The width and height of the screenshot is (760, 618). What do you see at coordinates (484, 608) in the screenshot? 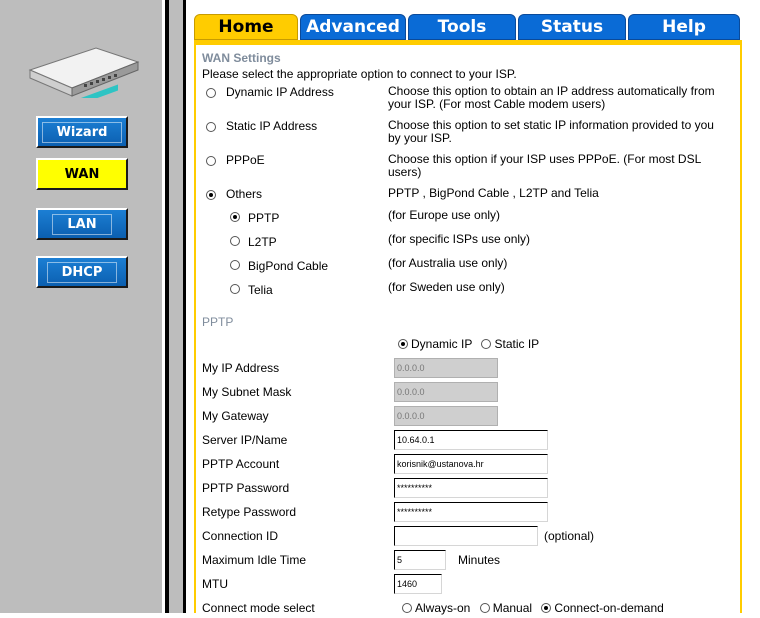
I see `radio-manual` at bounding box center [484, 608].